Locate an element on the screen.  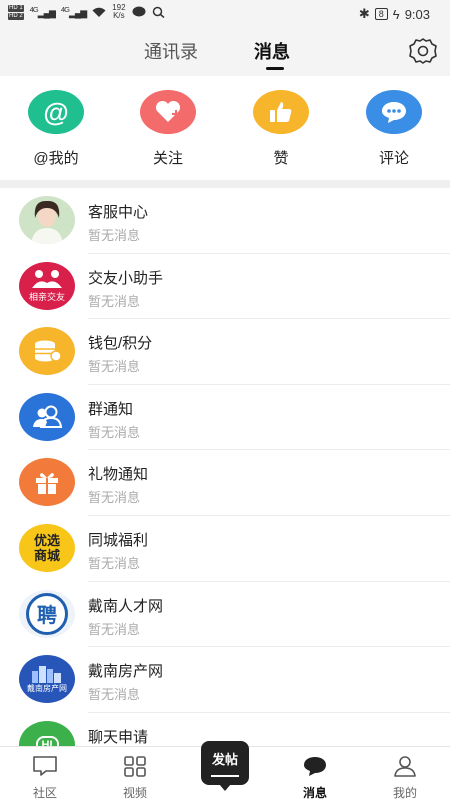
at-icon: @ is located at coordinates (56, 112).